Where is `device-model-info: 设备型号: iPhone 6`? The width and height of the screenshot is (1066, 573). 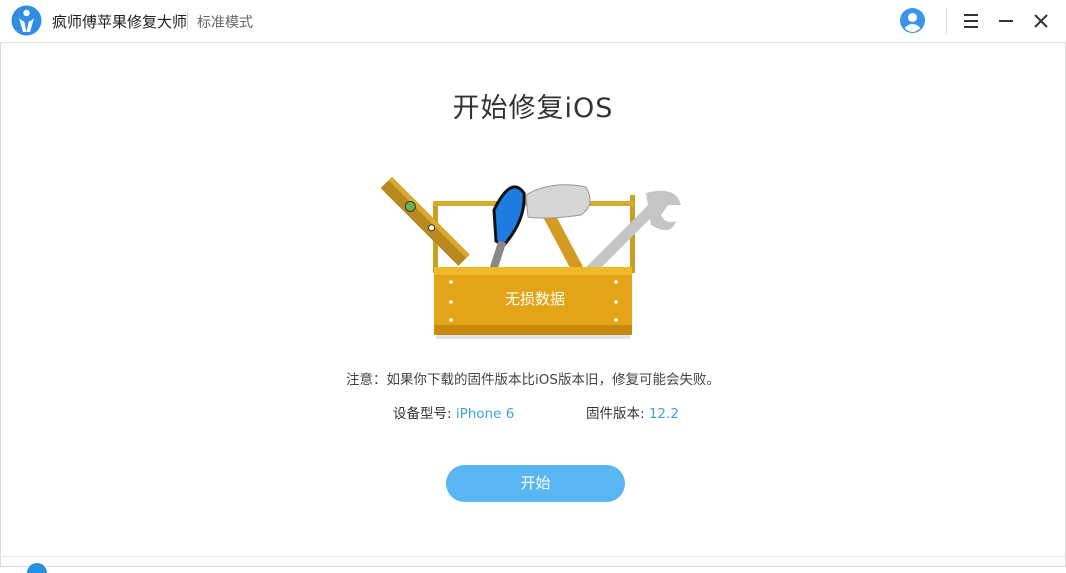 device-model-info: 设备型号: iPhone 6 is located at coordinates (453, 412).